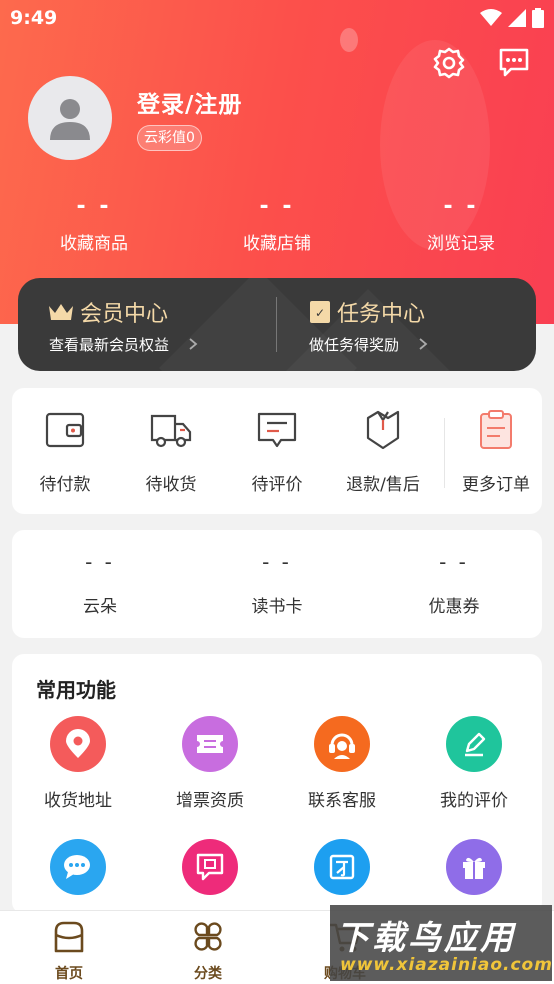 The image size is (554, 984). I want to click on task-center-subtitle: 做任务得奖励, so click(354, 345).